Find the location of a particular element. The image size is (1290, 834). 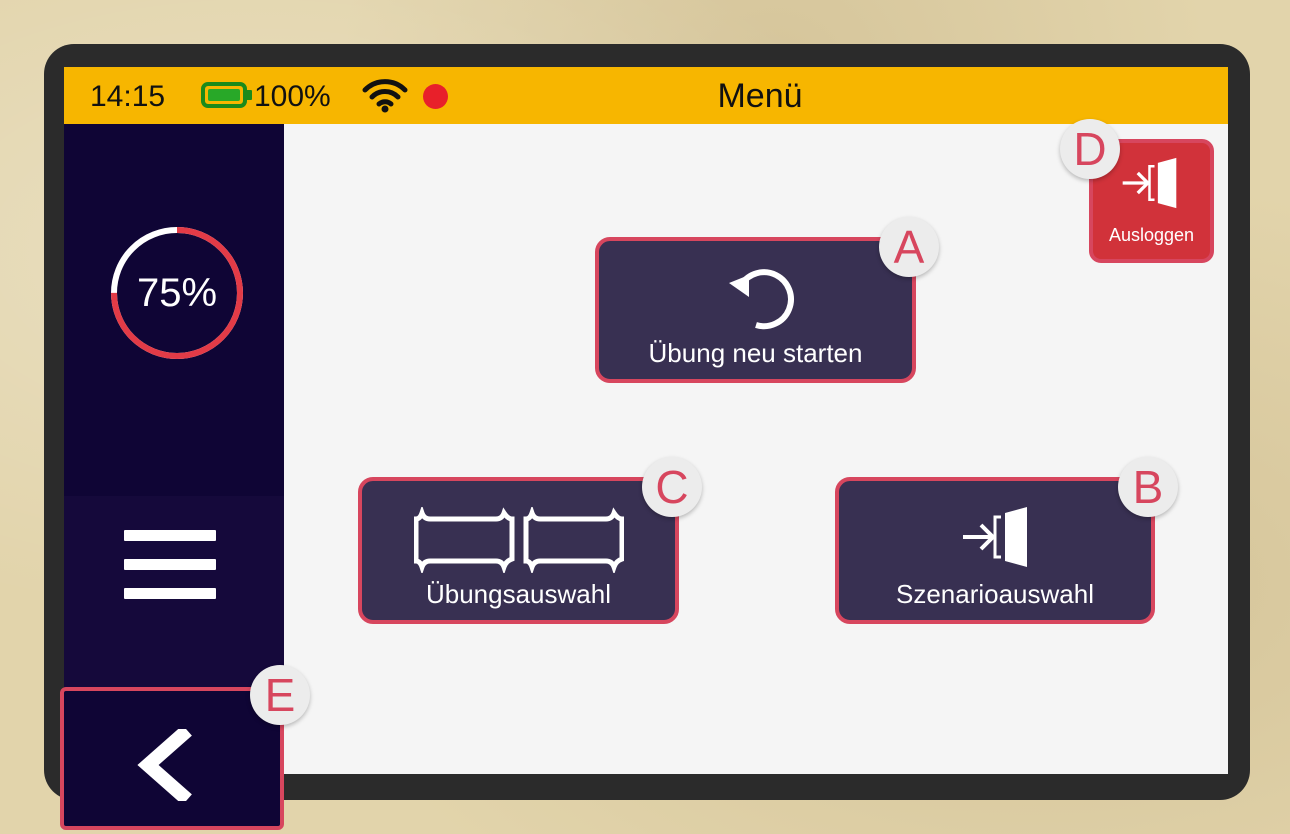

exercise-selection-label: Übungsauswahl is located at coordinates (518, 594).